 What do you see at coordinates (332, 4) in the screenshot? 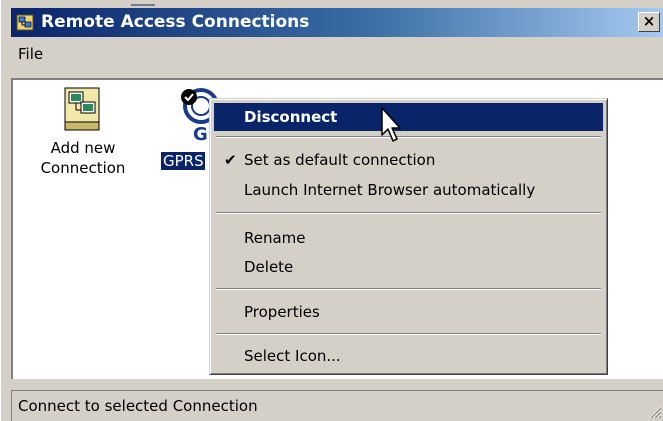
I see `window-top-edge` at bounding box center [332, 4].